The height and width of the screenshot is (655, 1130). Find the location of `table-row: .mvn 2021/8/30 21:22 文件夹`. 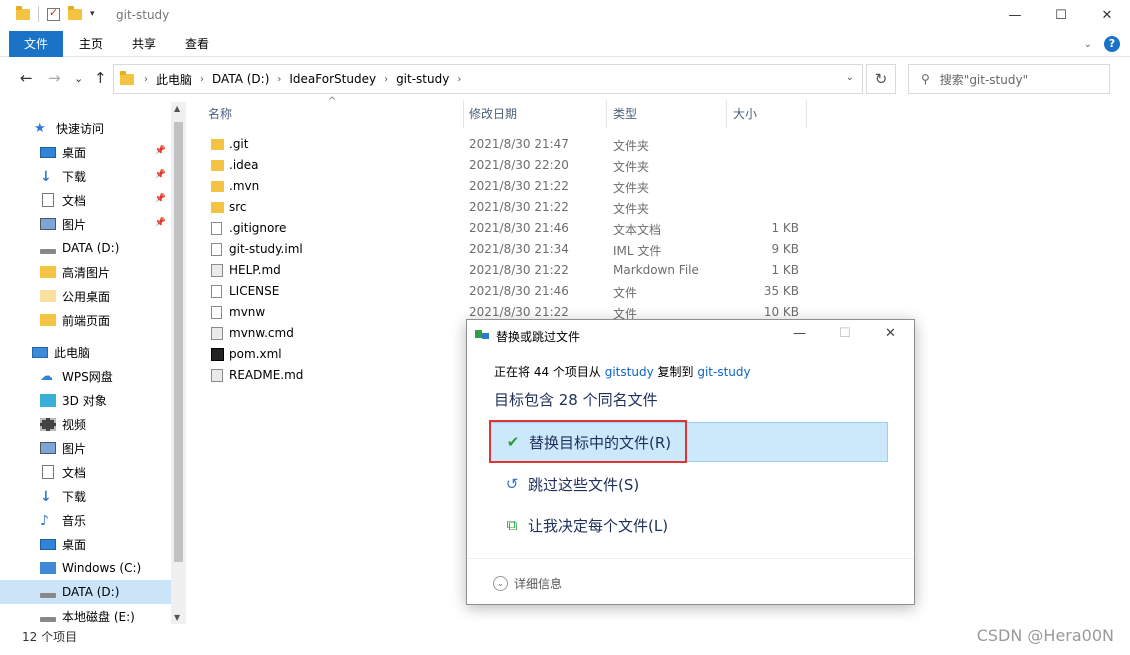

table-row: .mvn 2021/8/30 21:22 文件夹 is located at coordinates (510, 186).